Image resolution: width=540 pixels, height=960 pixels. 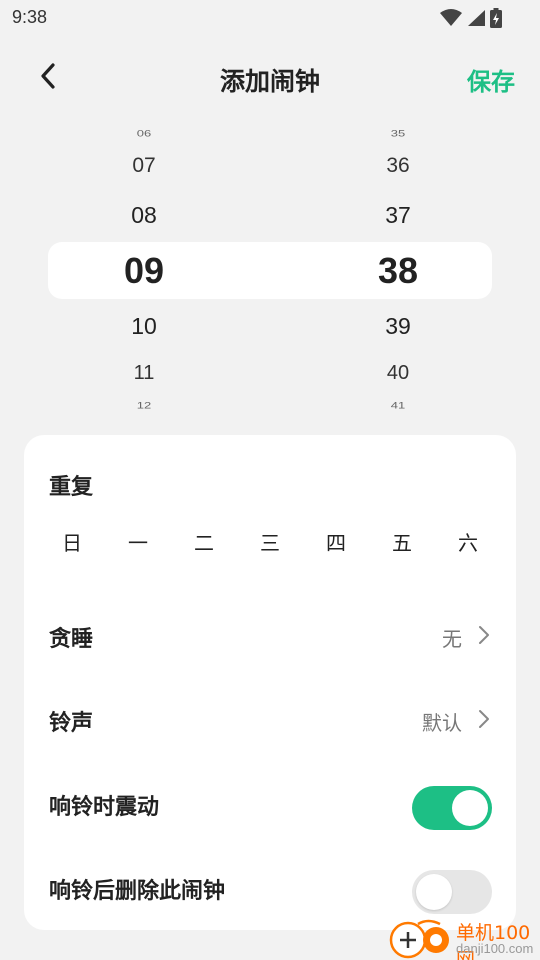 I want to click on repeat-label: 重复, so click(x=71, y=487).